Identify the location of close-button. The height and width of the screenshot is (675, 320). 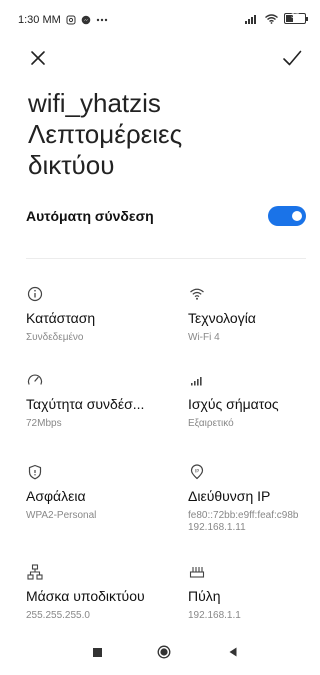
(38, 58).